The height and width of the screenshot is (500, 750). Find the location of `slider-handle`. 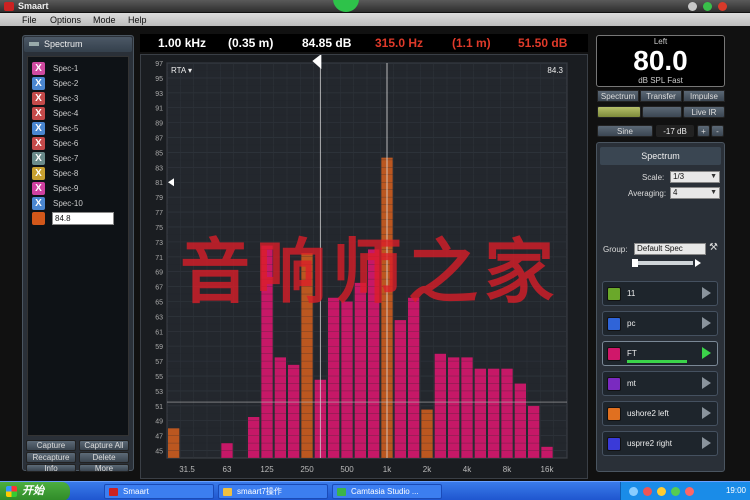

slider-handle is located at coordinates (635, 263).